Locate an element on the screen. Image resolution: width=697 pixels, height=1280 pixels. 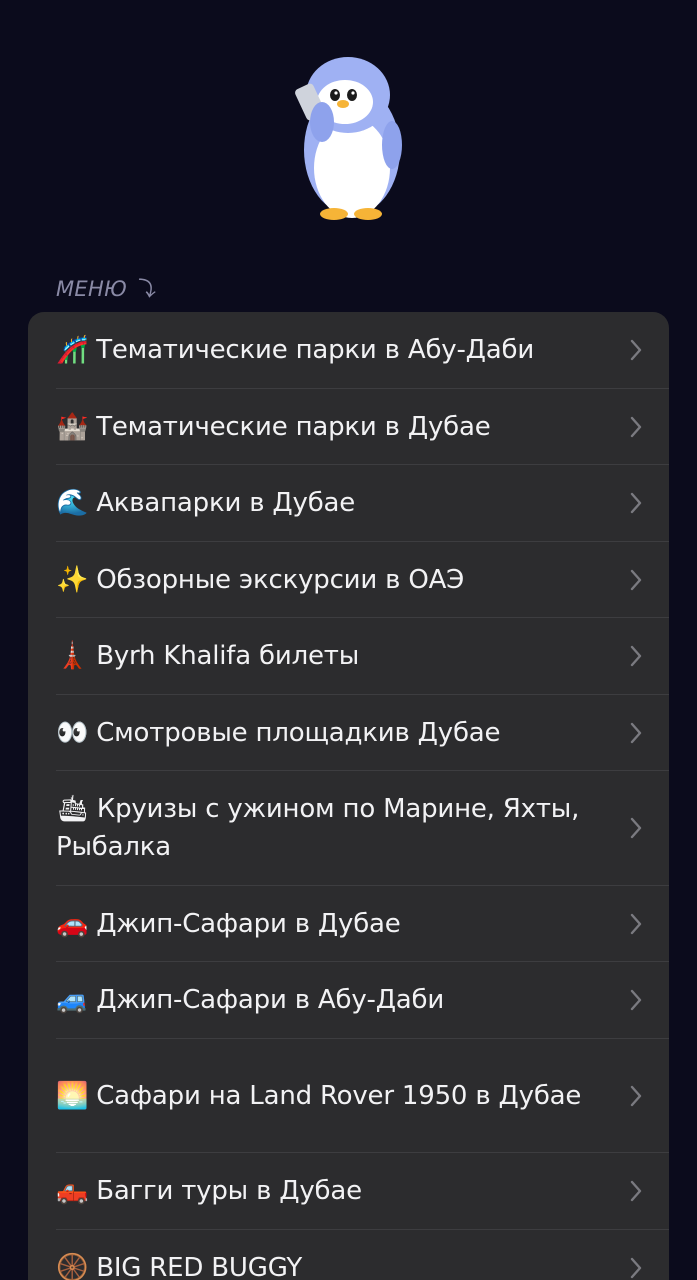
menu-item-label: Обзорные экскурсии в ОАЭ is located at coordinates (280, 579).